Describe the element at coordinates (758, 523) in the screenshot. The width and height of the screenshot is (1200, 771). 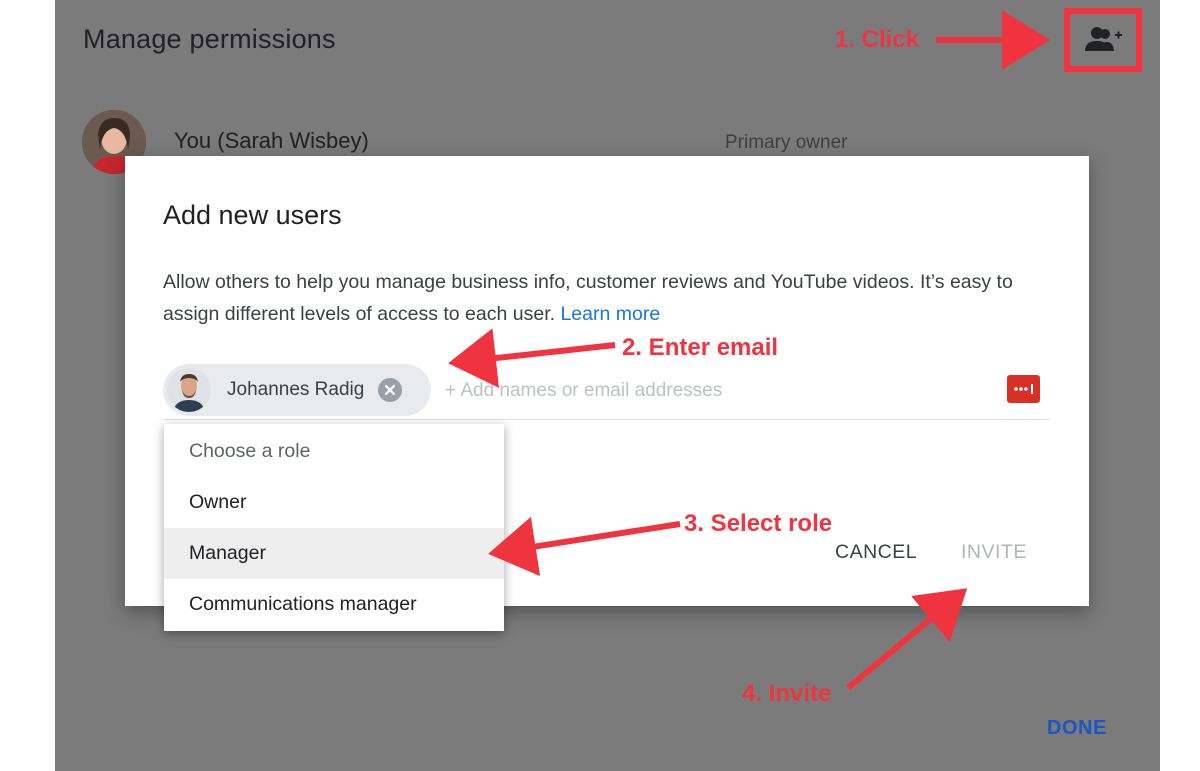
I see `annotation-step3: 3. Select role` at that location.